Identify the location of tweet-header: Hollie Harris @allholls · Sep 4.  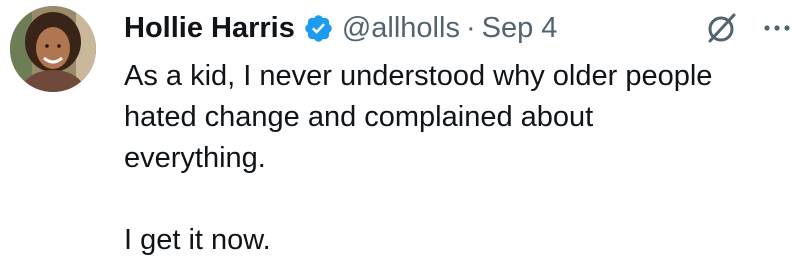
(457, 28).